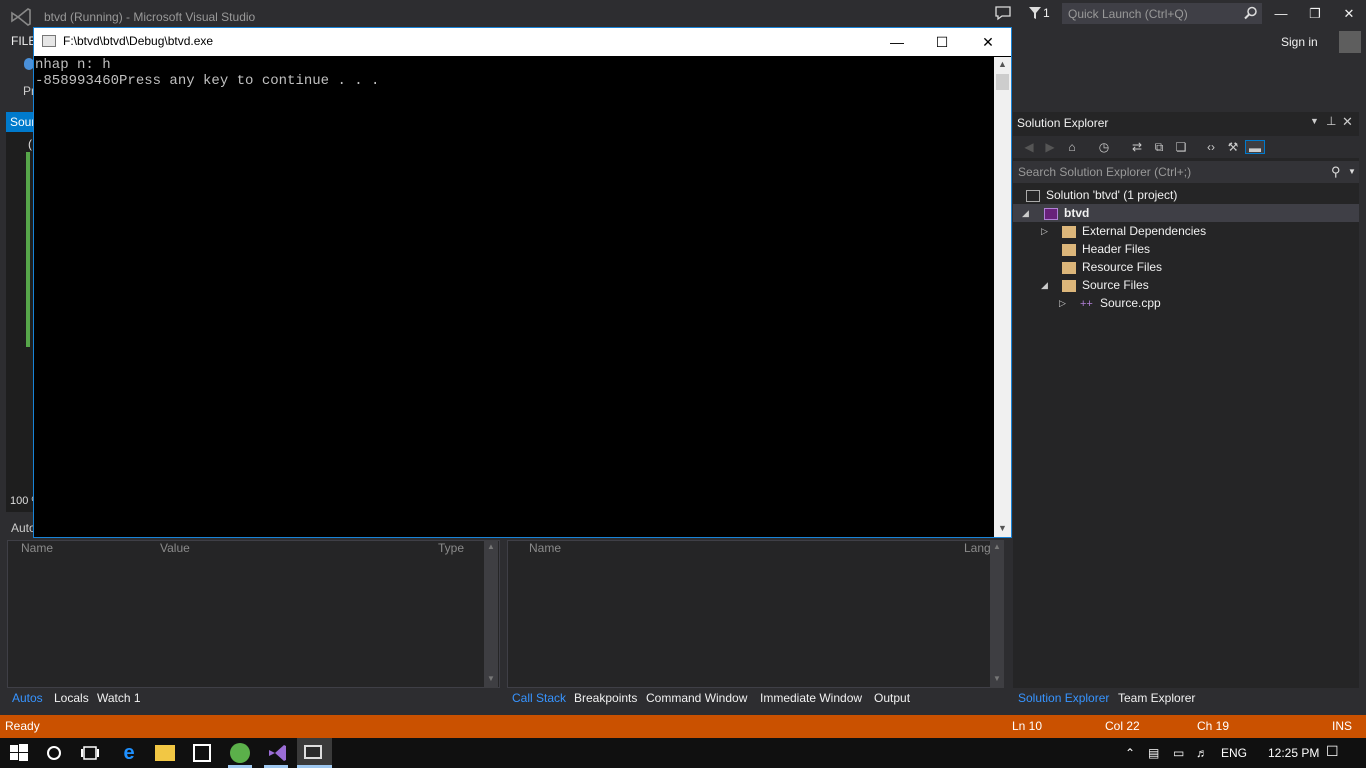 The height and width of the screenshot is (768, 1366). What do you see at coordinates (54, 753) in the screenshot?
I see `cortana-search-icon` at bounding box center [54, 753].